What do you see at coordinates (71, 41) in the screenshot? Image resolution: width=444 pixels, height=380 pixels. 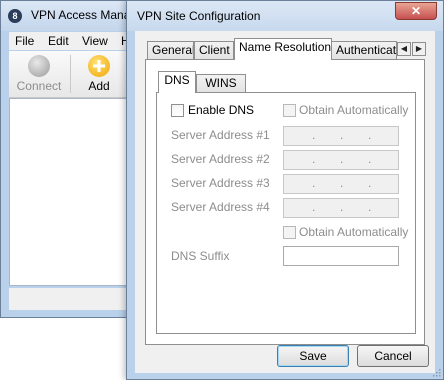 I see `menu-bar: File Edit View H` at bounding box center [71, 41].